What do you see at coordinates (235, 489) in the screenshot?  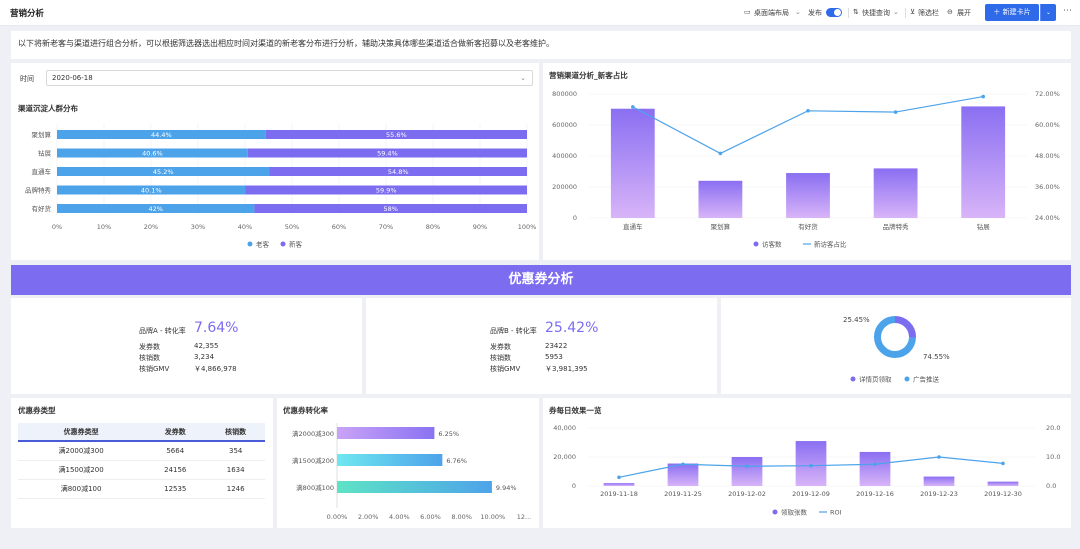 I see `table-cell: 1246` at bounding box center [235, 489].